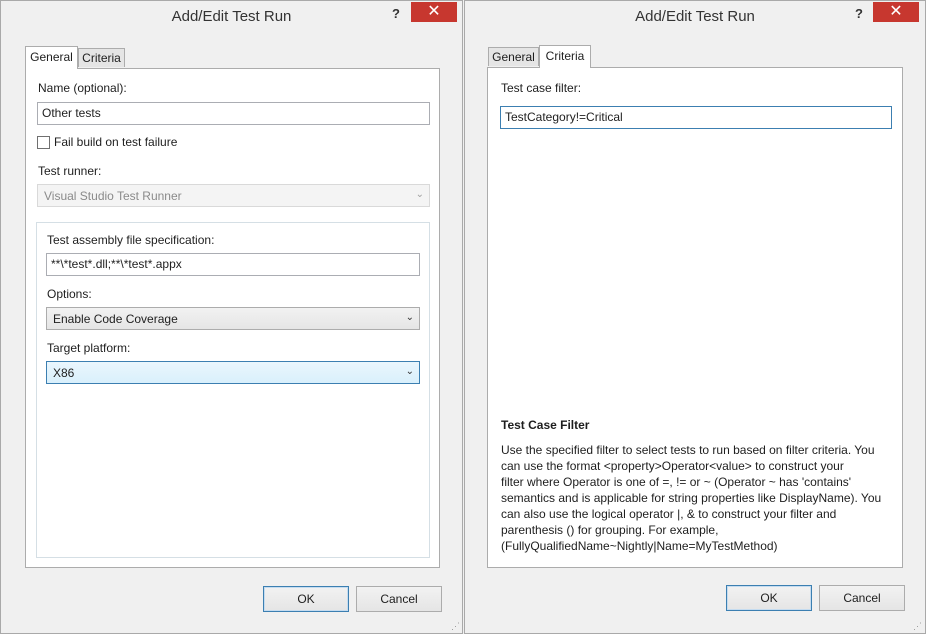 This screenshot has height=634, width=926. I want to click on fail-build-label: Fail build on test failure, so click(115, 142).